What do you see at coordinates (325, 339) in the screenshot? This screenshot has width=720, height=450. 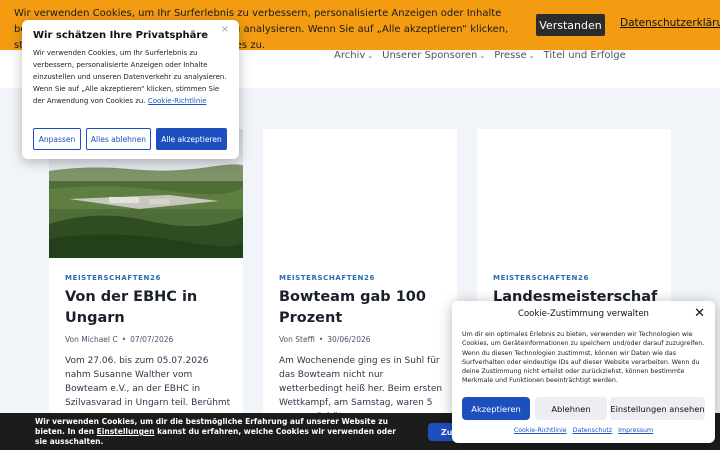 I see `post-meta: Von Steffi • 30/06/2026` at bounding box center [325, 339].